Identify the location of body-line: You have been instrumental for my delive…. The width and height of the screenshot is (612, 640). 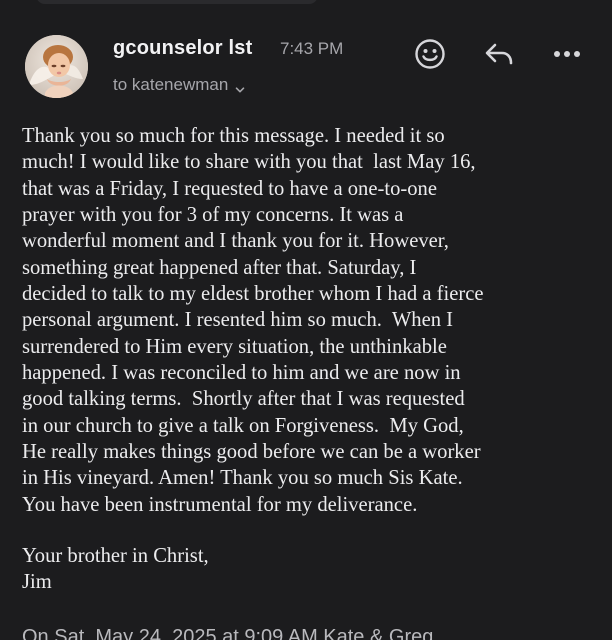
(220, 504).